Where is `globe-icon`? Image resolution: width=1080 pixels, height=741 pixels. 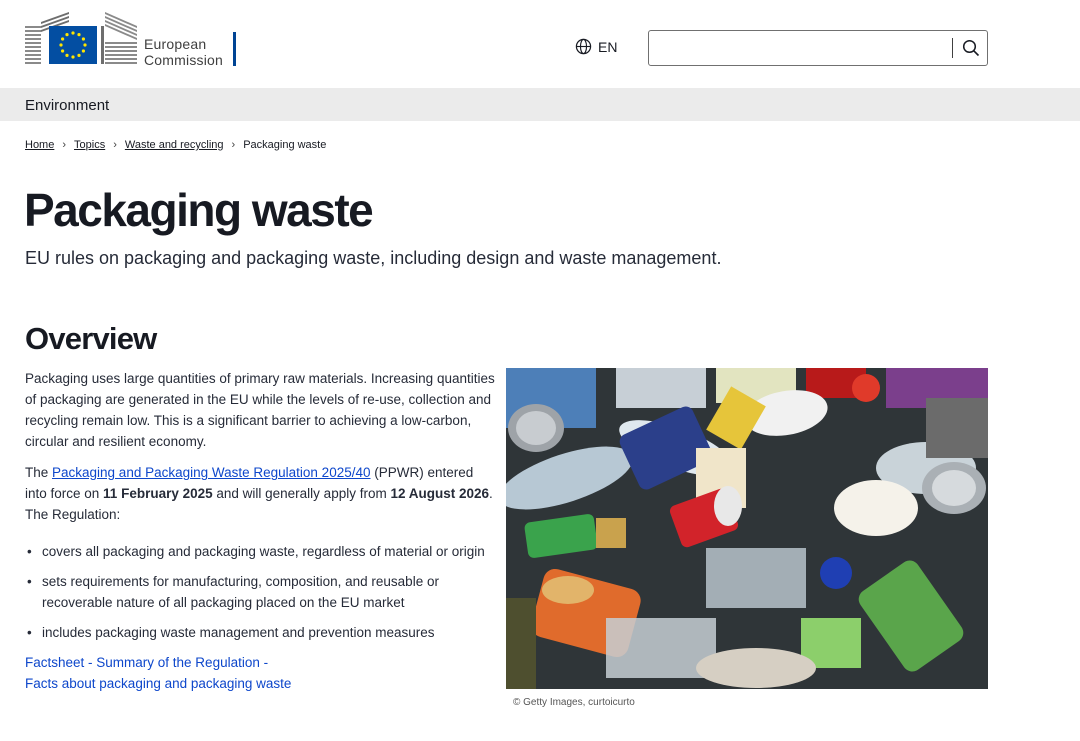 globe-icon is located at coordinates (583, 46).